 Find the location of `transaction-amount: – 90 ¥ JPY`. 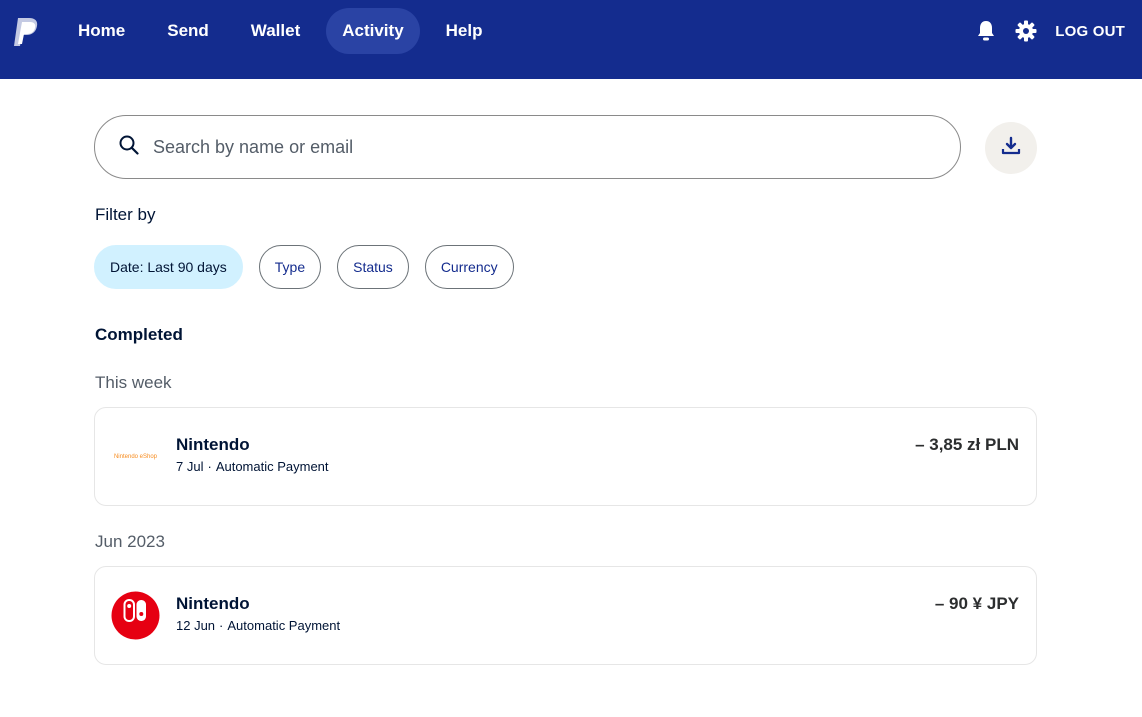

transaction-amount: – 90 ¥ JPY is located at coordinates (976, 603).